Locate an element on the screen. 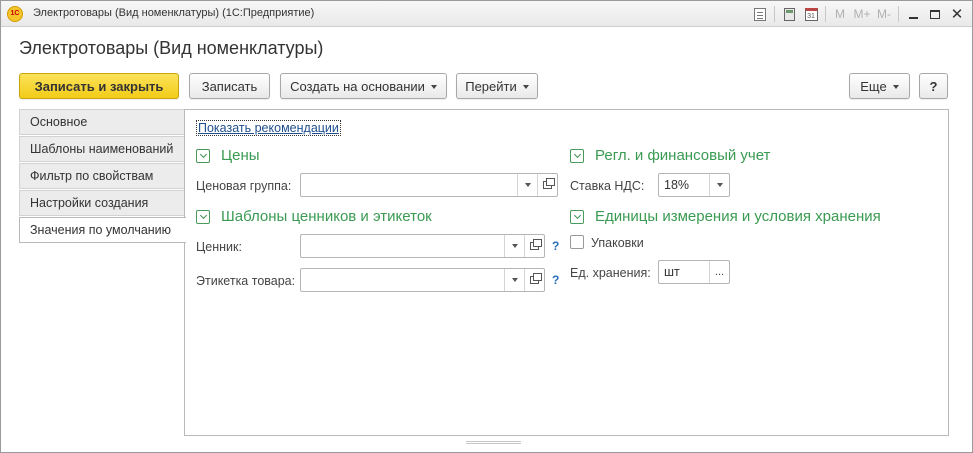 This screenshot has width=973, height=453. nav-item-property-filter: Фильтр по свойствам is located at coordinates (102, 176).